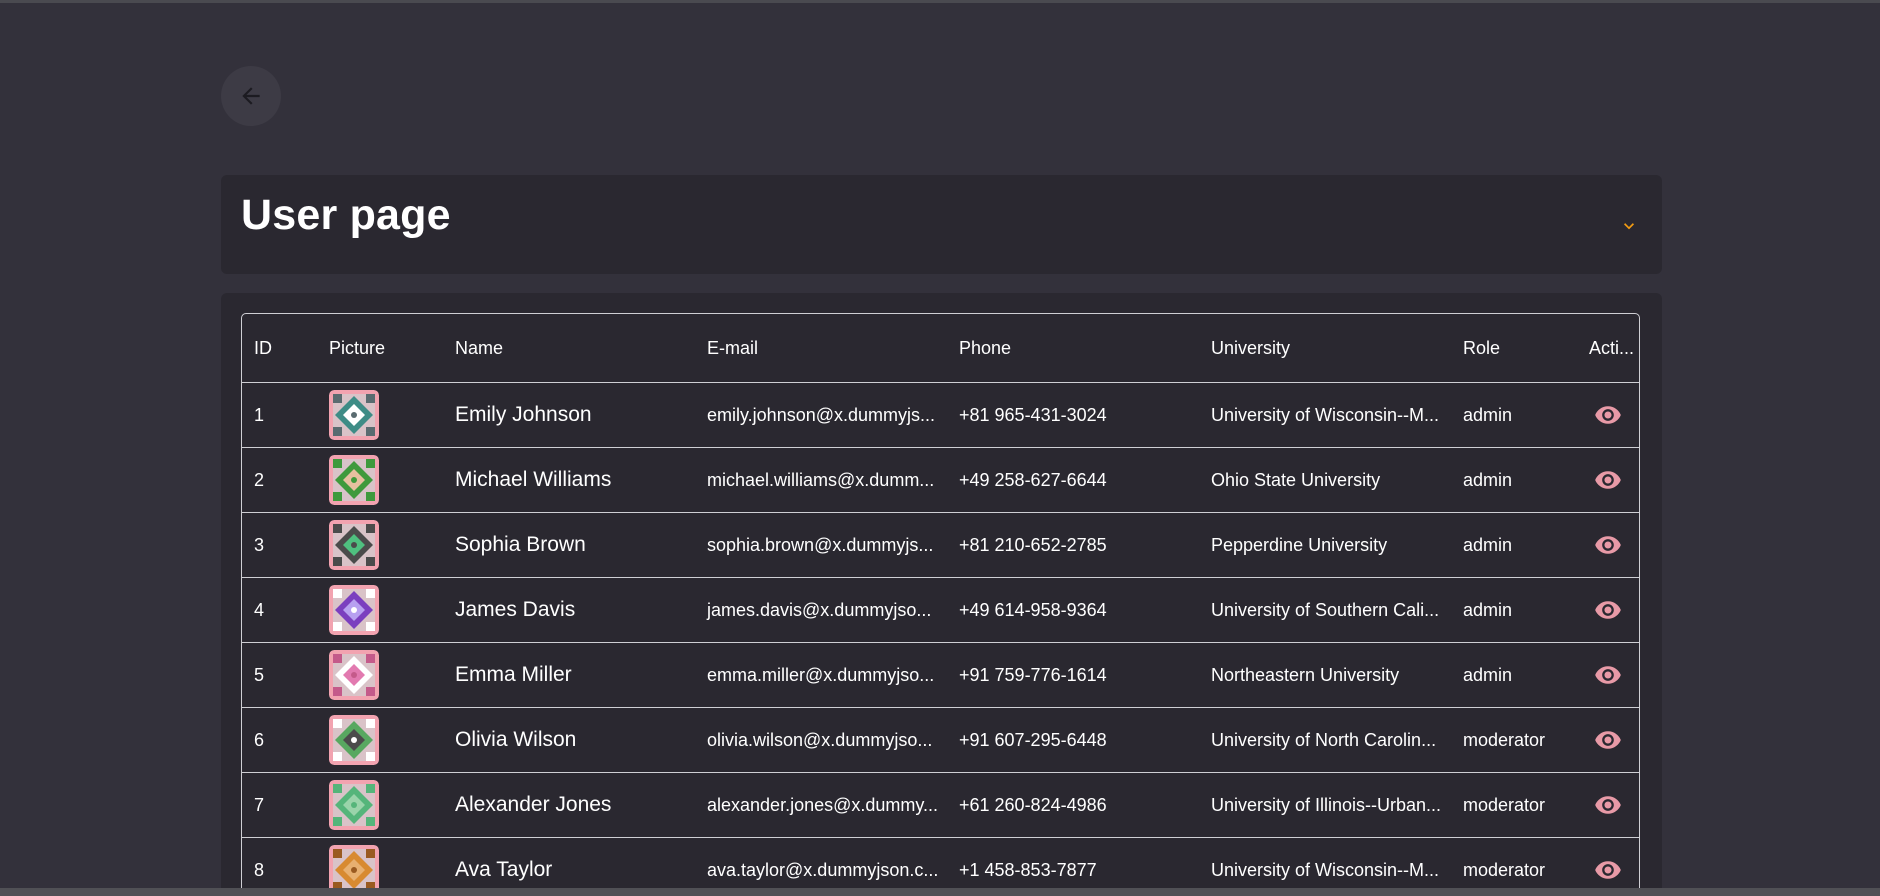 This screenshot has height=896, width=1880. I want to click on cell-university: Northeastern University, so click(1325, 675).